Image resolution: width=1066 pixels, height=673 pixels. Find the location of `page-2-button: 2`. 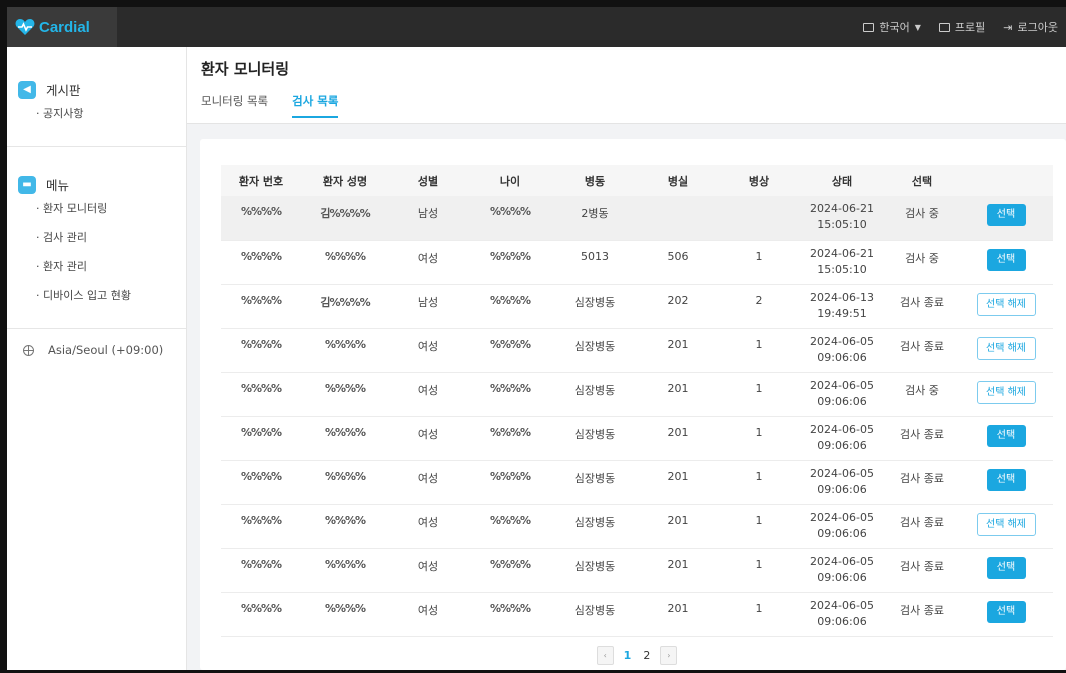

page-2-button: 2 is located at coordinates (646, 655).